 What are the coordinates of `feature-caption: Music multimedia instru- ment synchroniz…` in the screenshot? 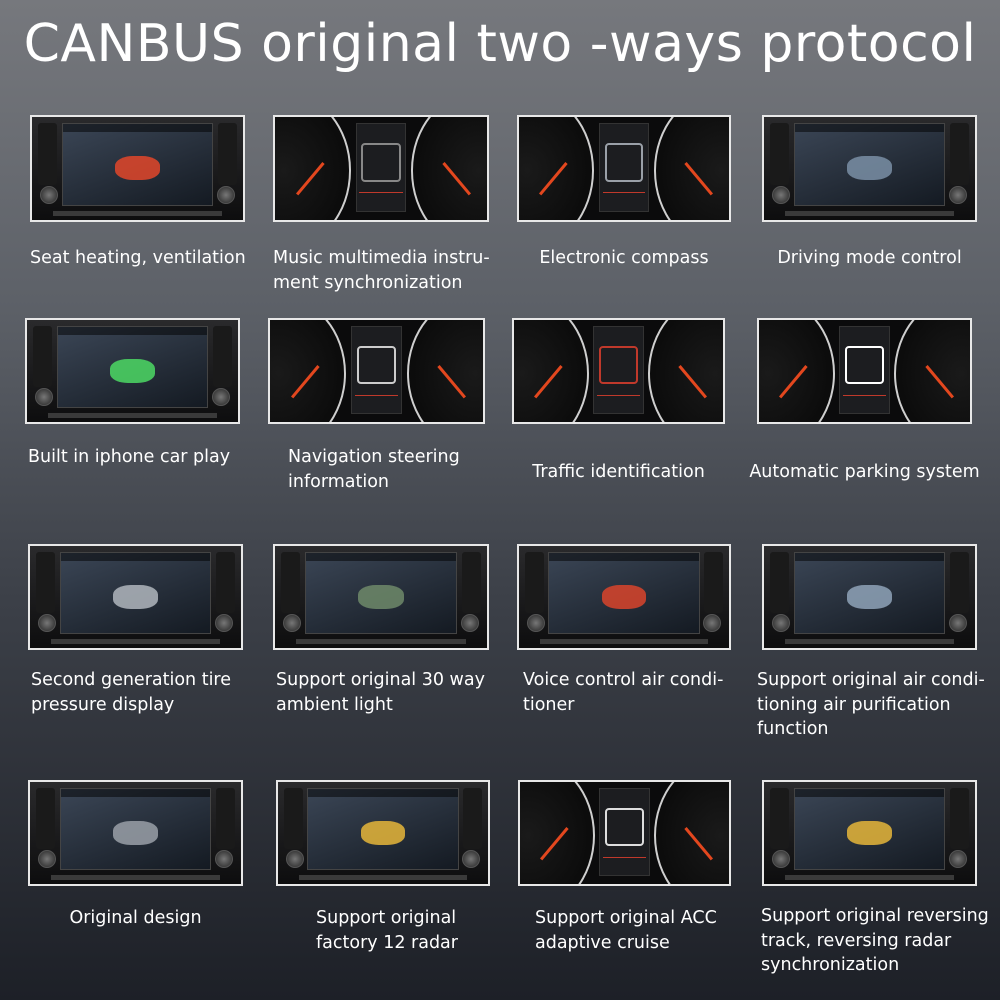 It's located at (381, 270).